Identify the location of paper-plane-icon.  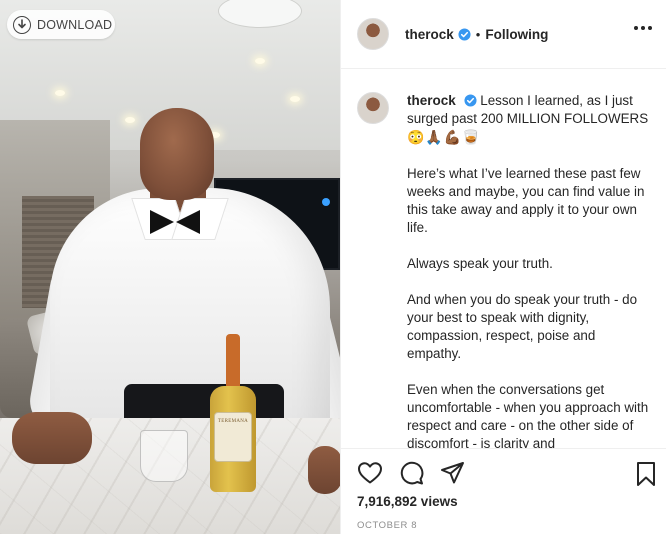
(452, 473).